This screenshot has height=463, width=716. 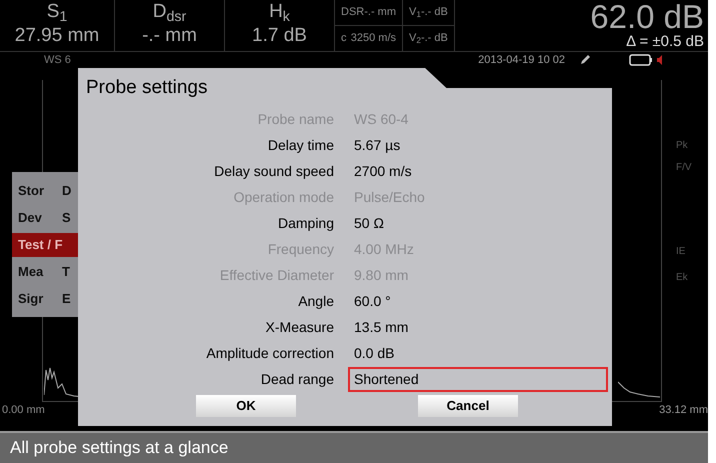 What do you see at coordinates (279, 12) in the screenshot?
I see `reading-label: H$_{k}$` at bounding box center [279, 12].